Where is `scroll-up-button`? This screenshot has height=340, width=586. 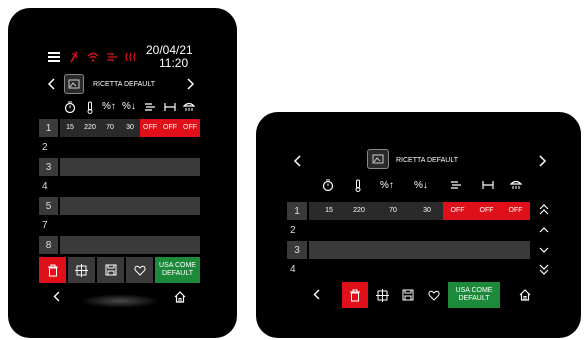 scroll-up-button is located at coordinates (544, 229).